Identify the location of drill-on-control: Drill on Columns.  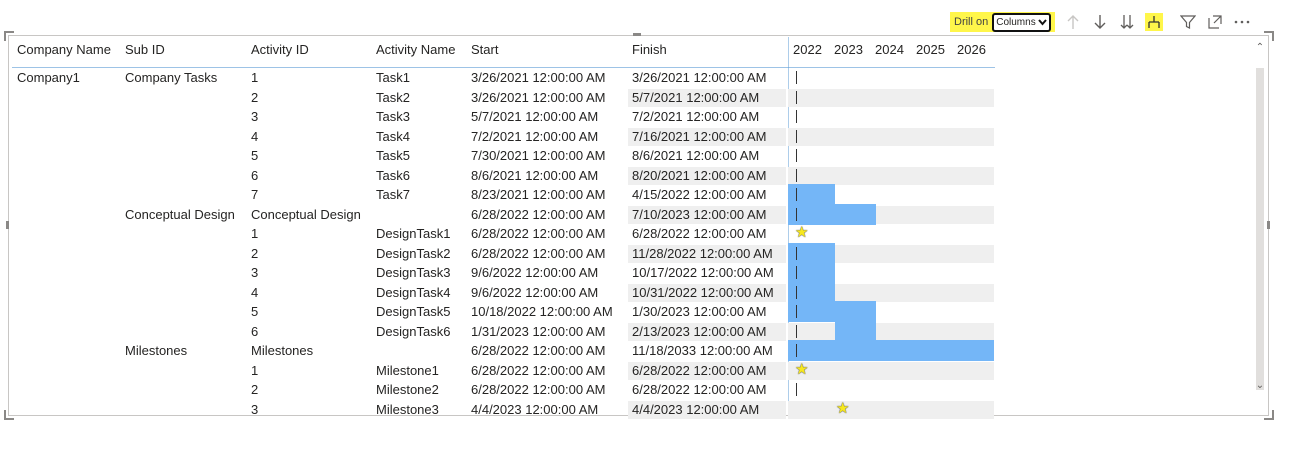
(1002, 22).